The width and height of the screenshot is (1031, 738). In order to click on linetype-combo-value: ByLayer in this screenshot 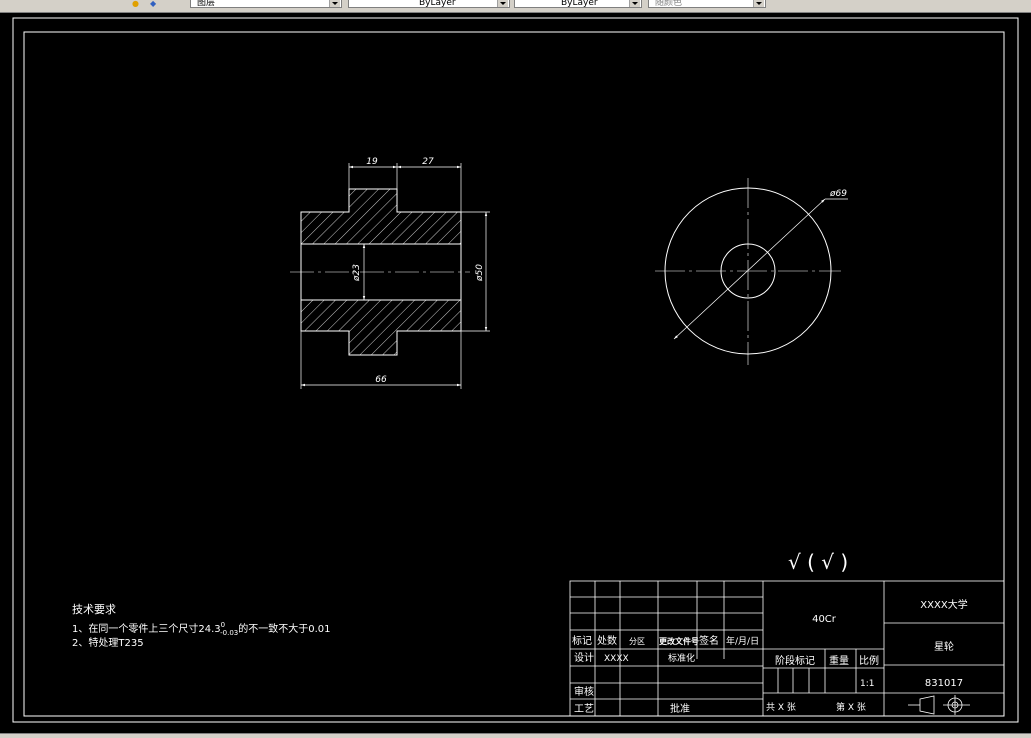, I will do `click(579, 4)`.